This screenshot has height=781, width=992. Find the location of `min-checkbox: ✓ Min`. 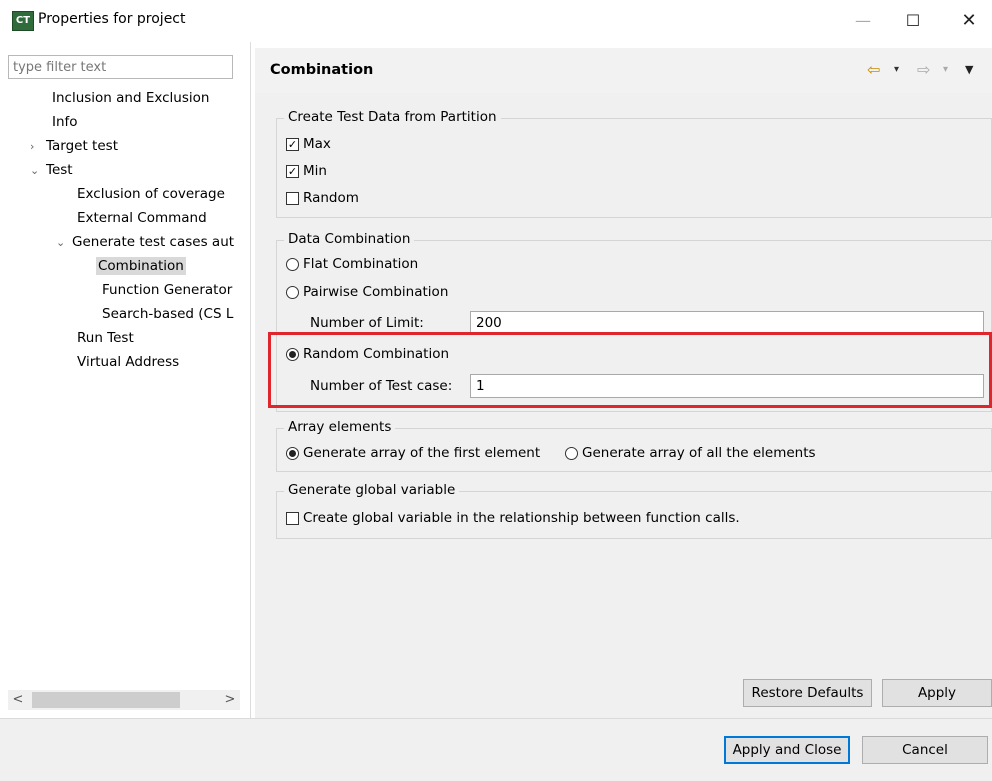

min-checkbox: ✓ Min is located at coordinates (306, 171).